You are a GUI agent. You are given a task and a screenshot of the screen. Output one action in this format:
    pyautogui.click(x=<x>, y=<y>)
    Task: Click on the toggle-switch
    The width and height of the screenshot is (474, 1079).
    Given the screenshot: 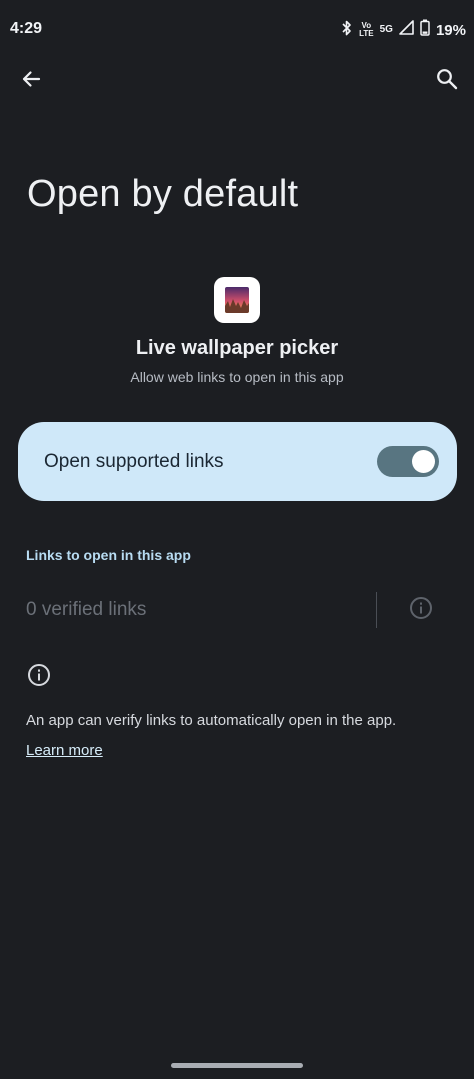 What is the action you would take?
    pyautogui.click(x=408, y=461)
    